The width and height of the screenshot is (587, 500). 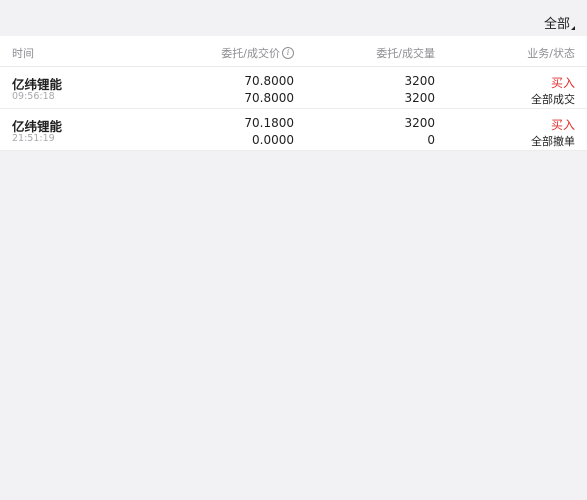 I want to click on deal-price: 0.0000, so click(x=273, y=140).